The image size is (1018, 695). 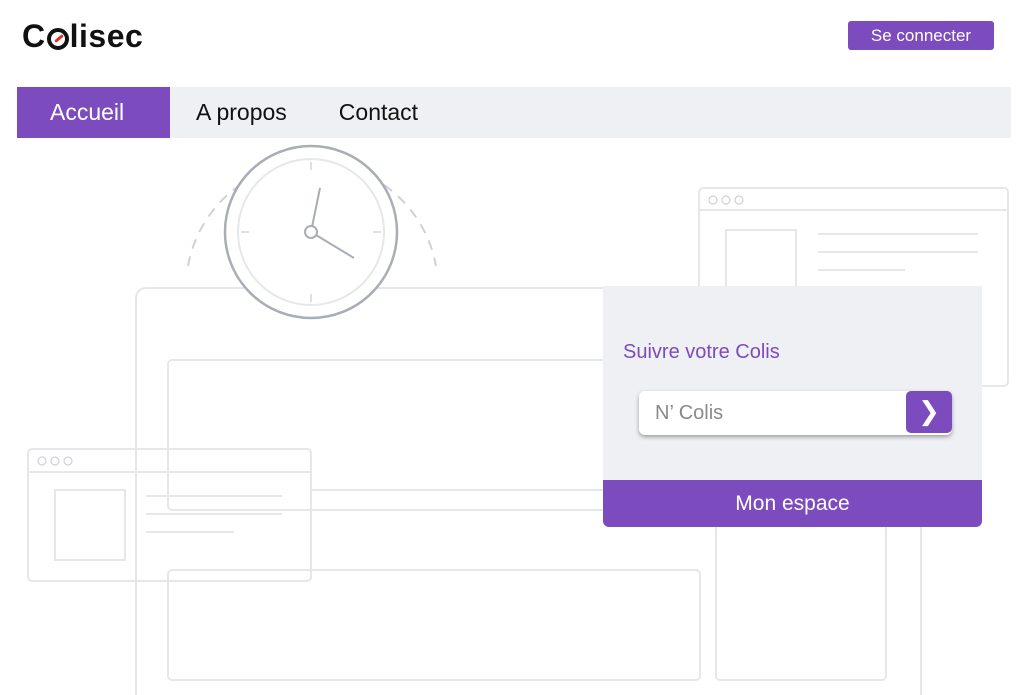 I want to click on brand-logo: Clisec, so click(x=82, y=36).